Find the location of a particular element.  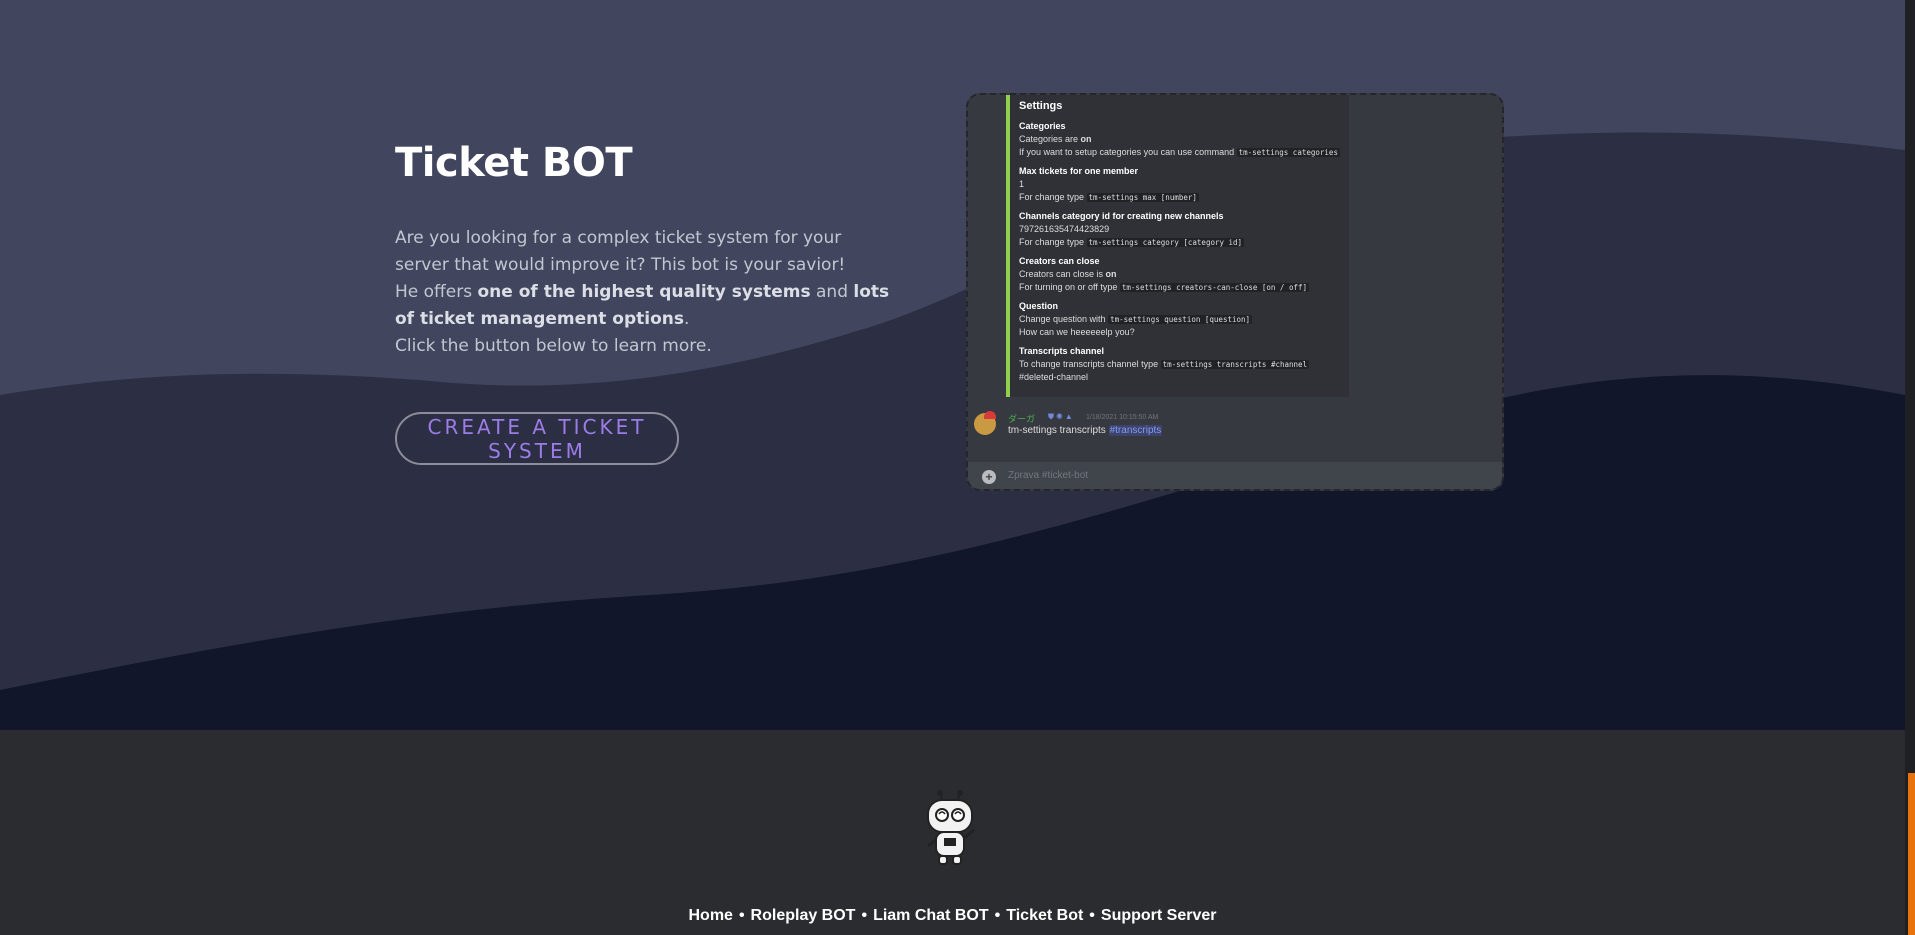

desc-line-3: Click the button below to learn more. is located at coordinates (553, 346).